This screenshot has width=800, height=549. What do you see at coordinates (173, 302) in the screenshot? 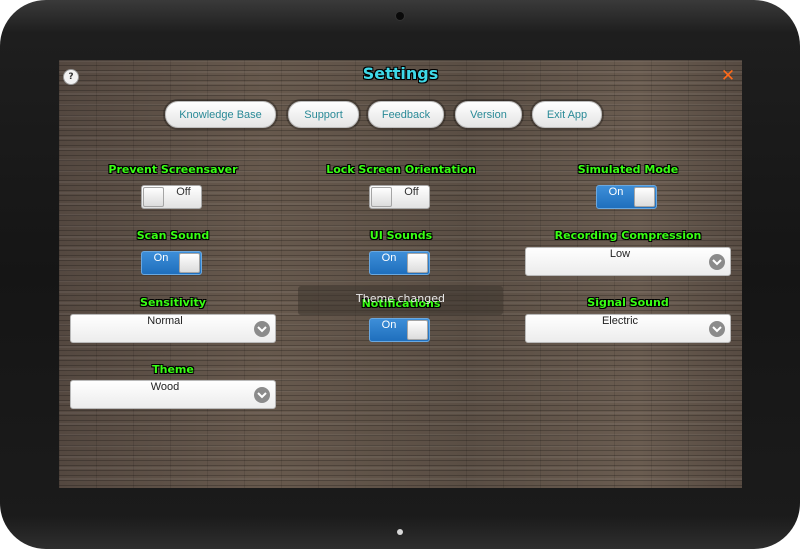
I see `sensitivity-label: Sensitivity` at bounding box center [173, 302].